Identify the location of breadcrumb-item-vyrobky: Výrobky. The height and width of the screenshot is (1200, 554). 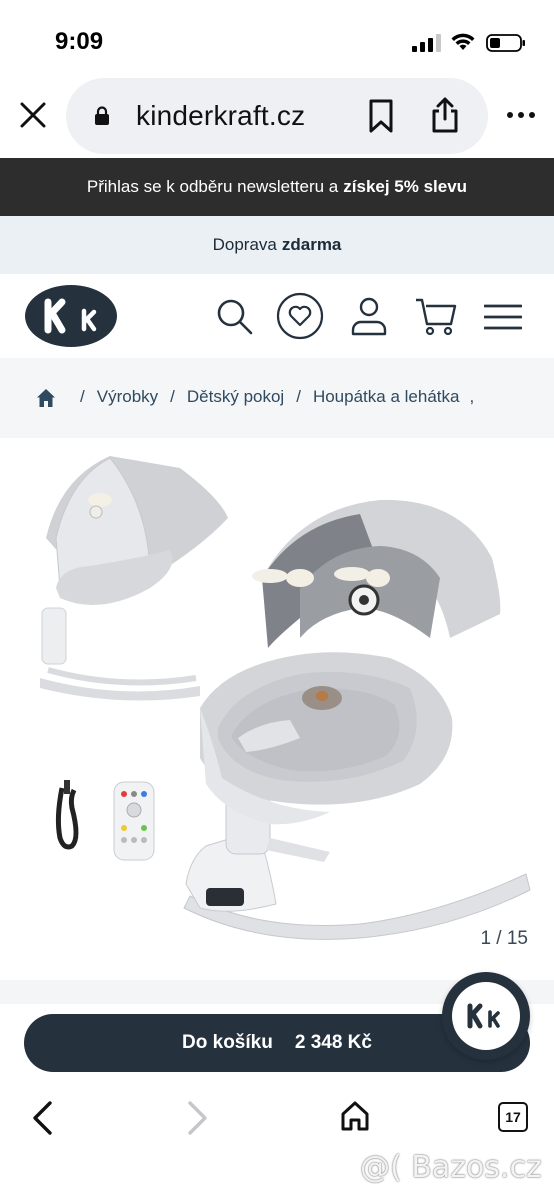
(127, 397).